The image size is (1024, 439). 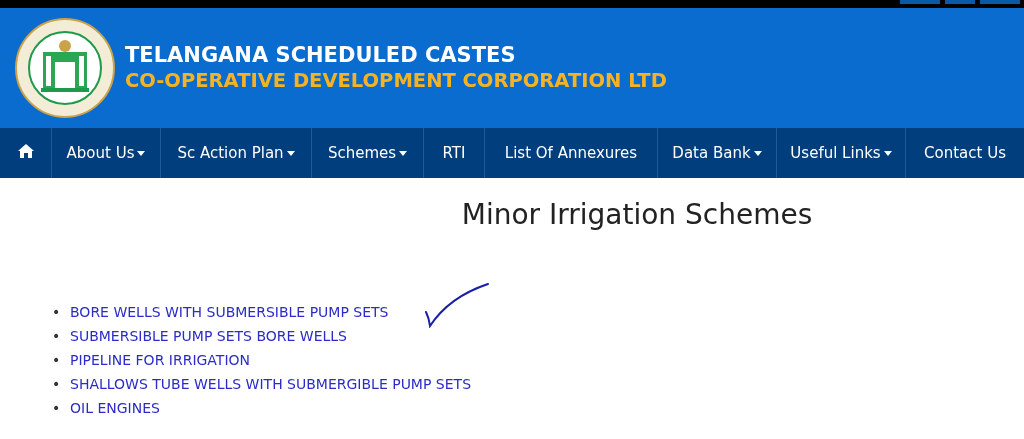 I want to click on scheme-link: BORE WELLS WITH SUBMERSIBLE PUMP SETS, so click(x=229, y=312).